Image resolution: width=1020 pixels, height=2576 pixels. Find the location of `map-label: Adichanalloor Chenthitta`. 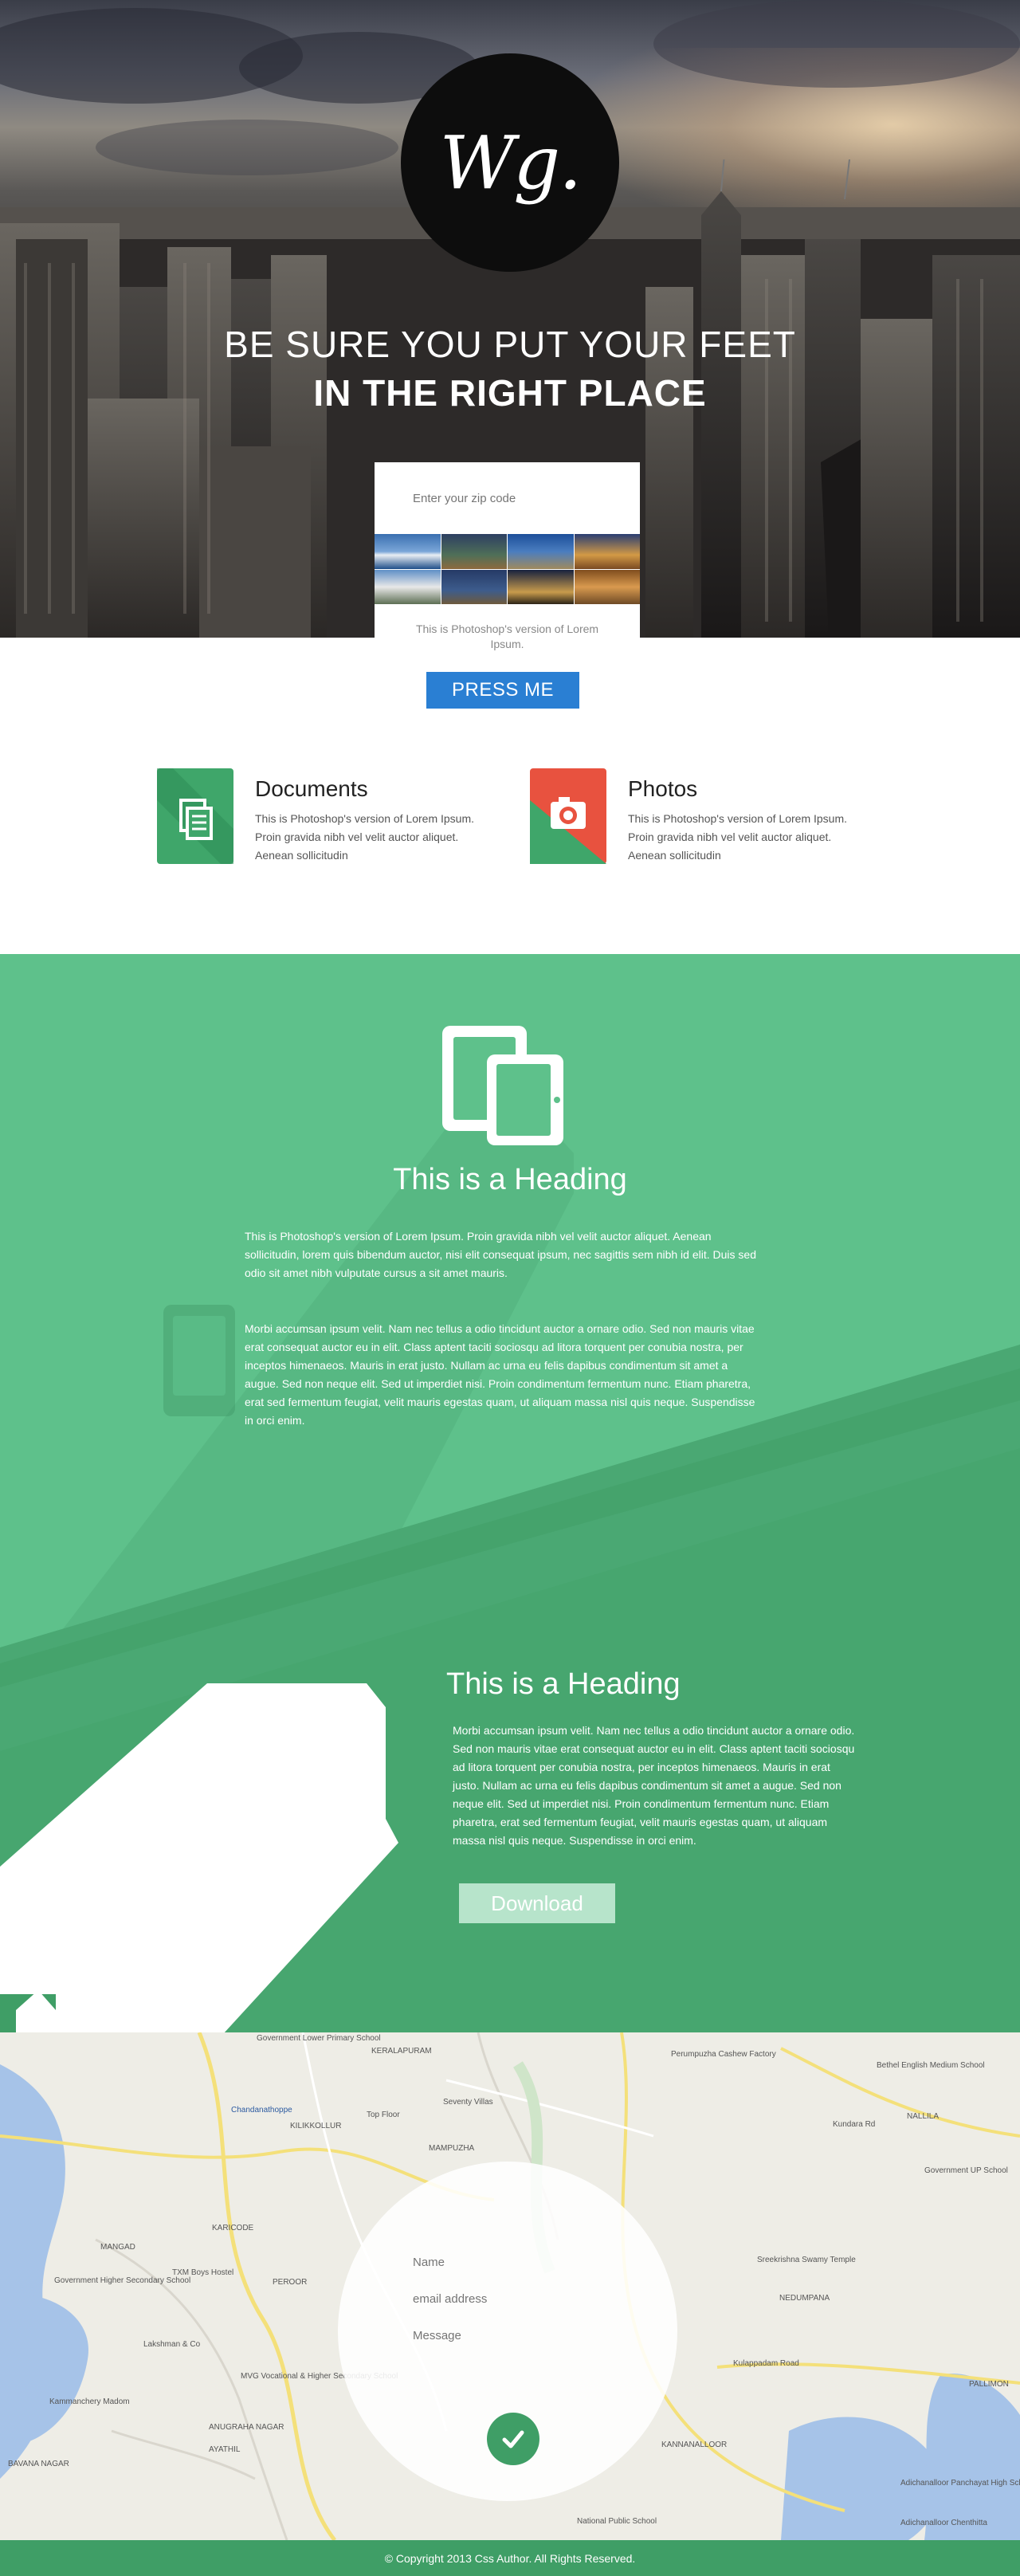

map-label: Adichanalloor Chenthitta is located at coordinates (943, 2523).